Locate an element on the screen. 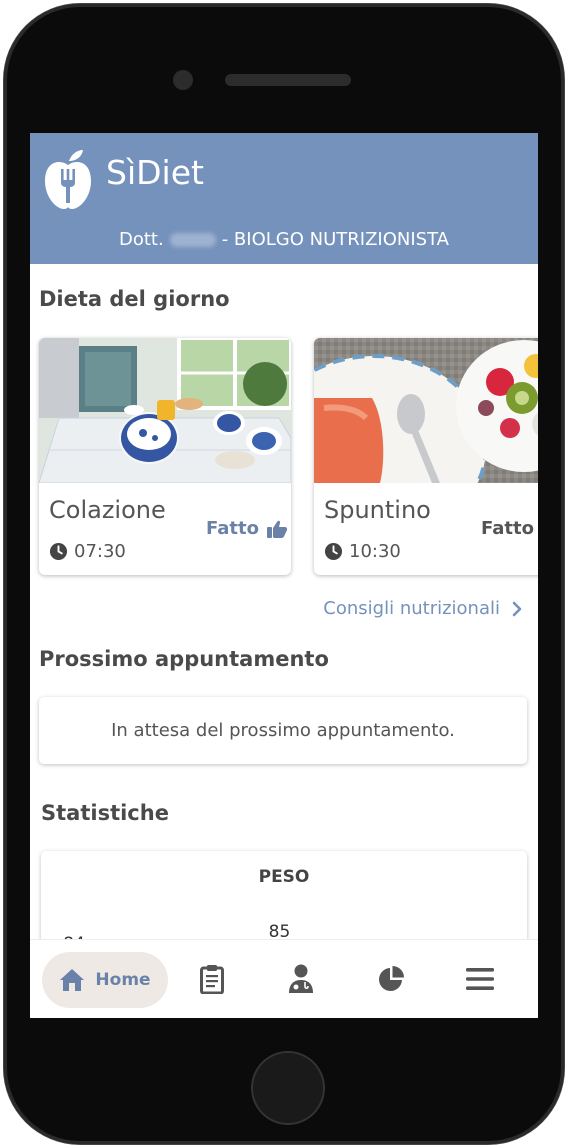 The height and width of the screenshot is (1148, 568). app-header: SìDiet Dott. - BIOLGO NUTRIZIONISTA is located at coordinates (284, 198).